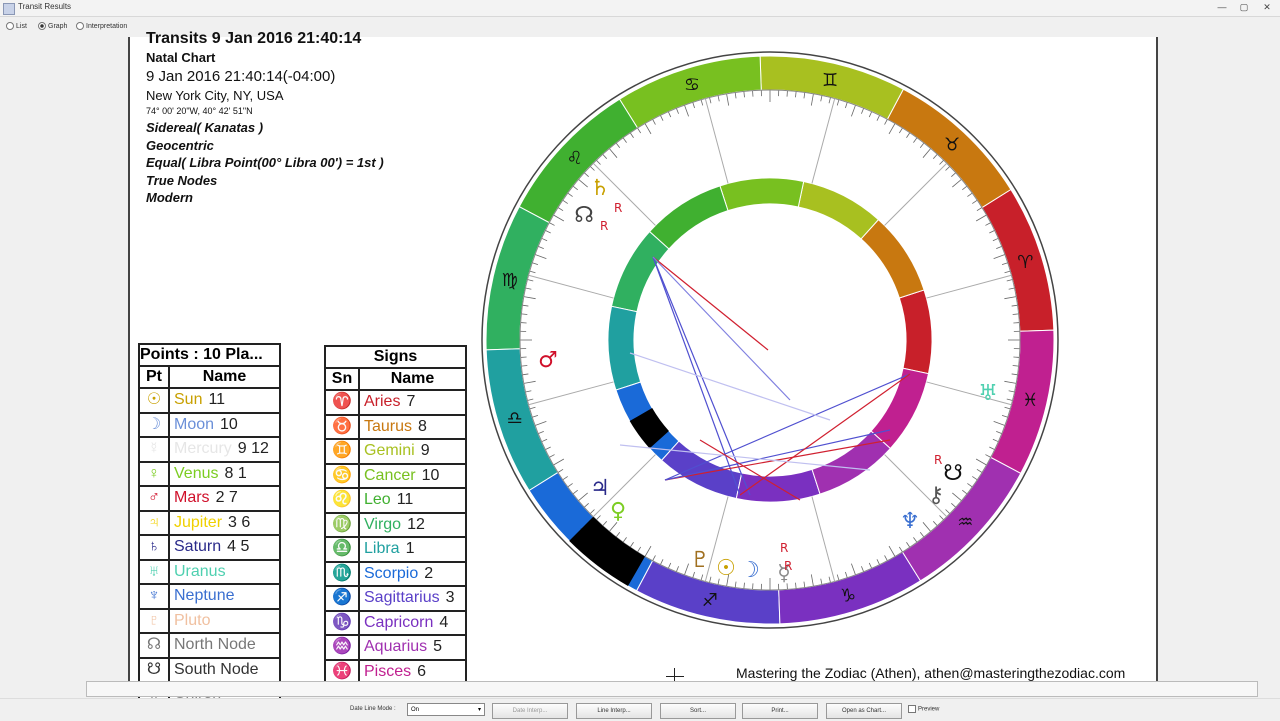  What do you see at coordinates (342, 672) in the screenshot?
I see `sign-glyph-icon: ♓` at bounding box center [342, 672].